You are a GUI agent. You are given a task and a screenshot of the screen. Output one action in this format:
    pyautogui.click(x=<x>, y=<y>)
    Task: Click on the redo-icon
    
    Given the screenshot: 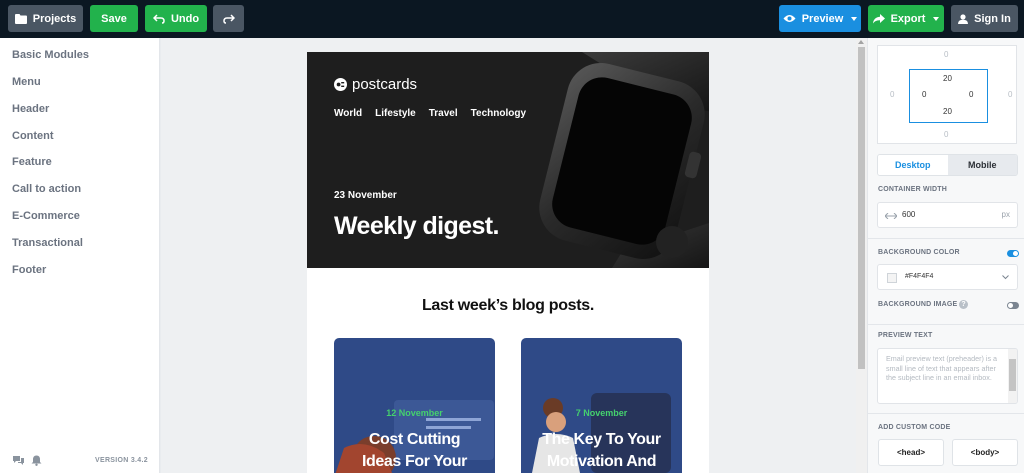 What is the action you would take?
    pyautogui.click(x=228, y=18)
    